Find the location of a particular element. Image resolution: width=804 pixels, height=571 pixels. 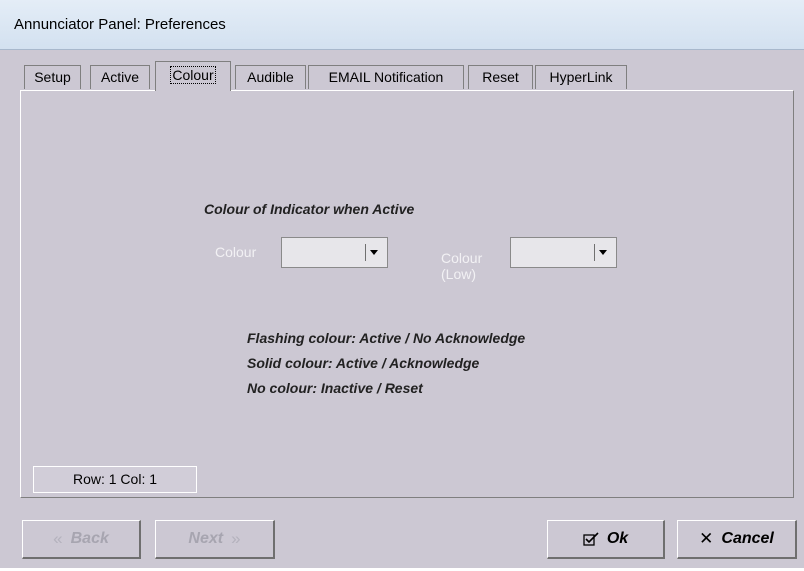

info-line-solid: Solid colour: Active / Acknowledge is located at coordinates (363, 363).